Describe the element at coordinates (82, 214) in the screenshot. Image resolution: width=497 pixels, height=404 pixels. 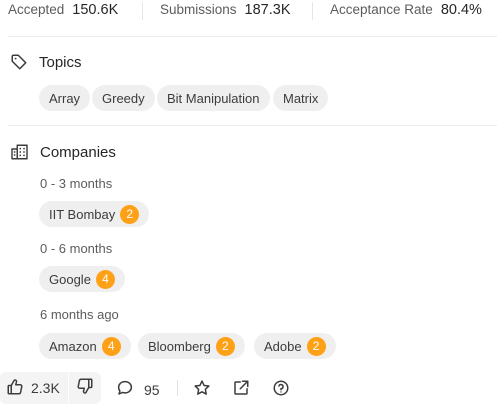
I see `company-name: IIT Bombay` at that location.